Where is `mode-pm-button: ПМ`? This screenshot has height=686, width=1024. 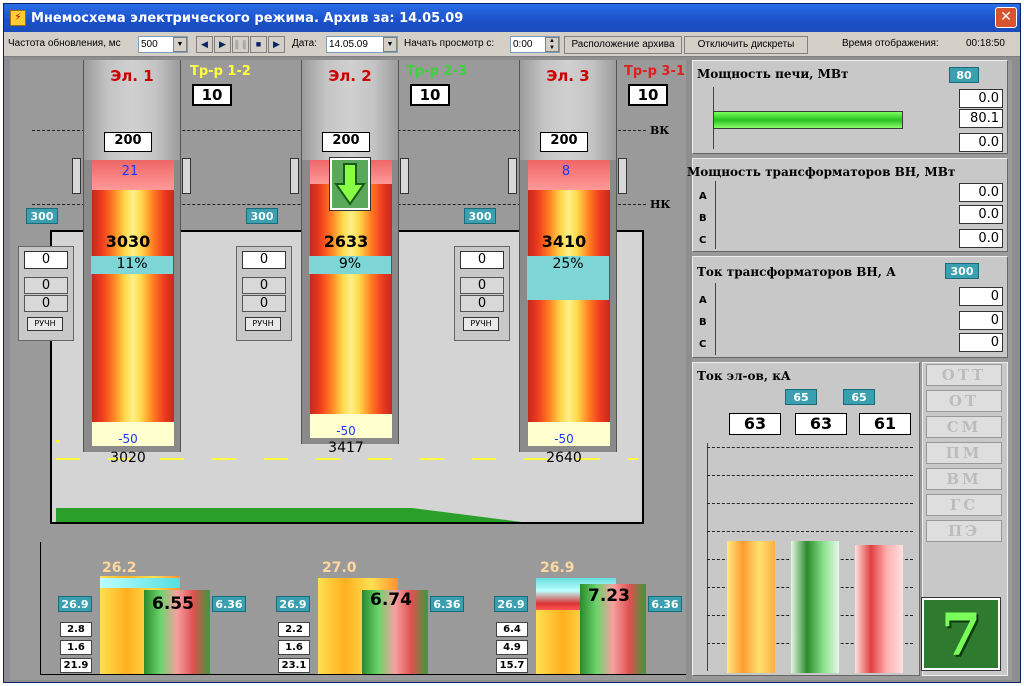 mode-pm-button: ПМ is located at coordinates (964, 453).